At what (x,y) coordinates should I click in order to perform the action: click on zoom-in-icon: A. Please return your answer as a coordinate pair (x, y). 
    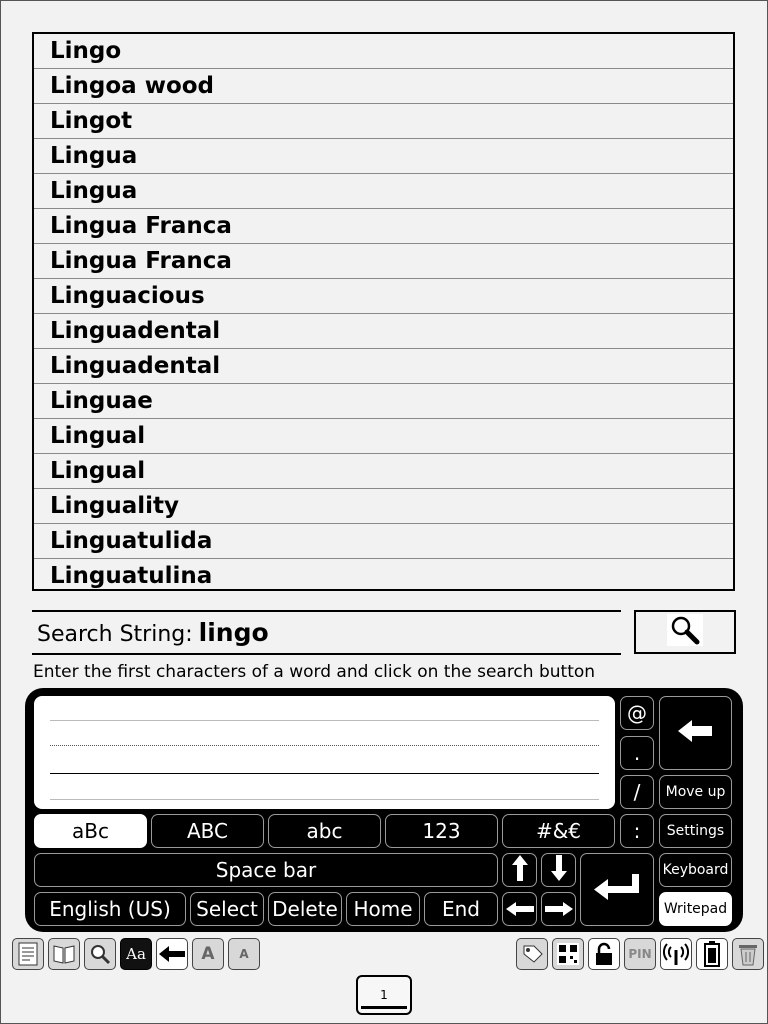
    Looking at the image, I should click on (208, 954).